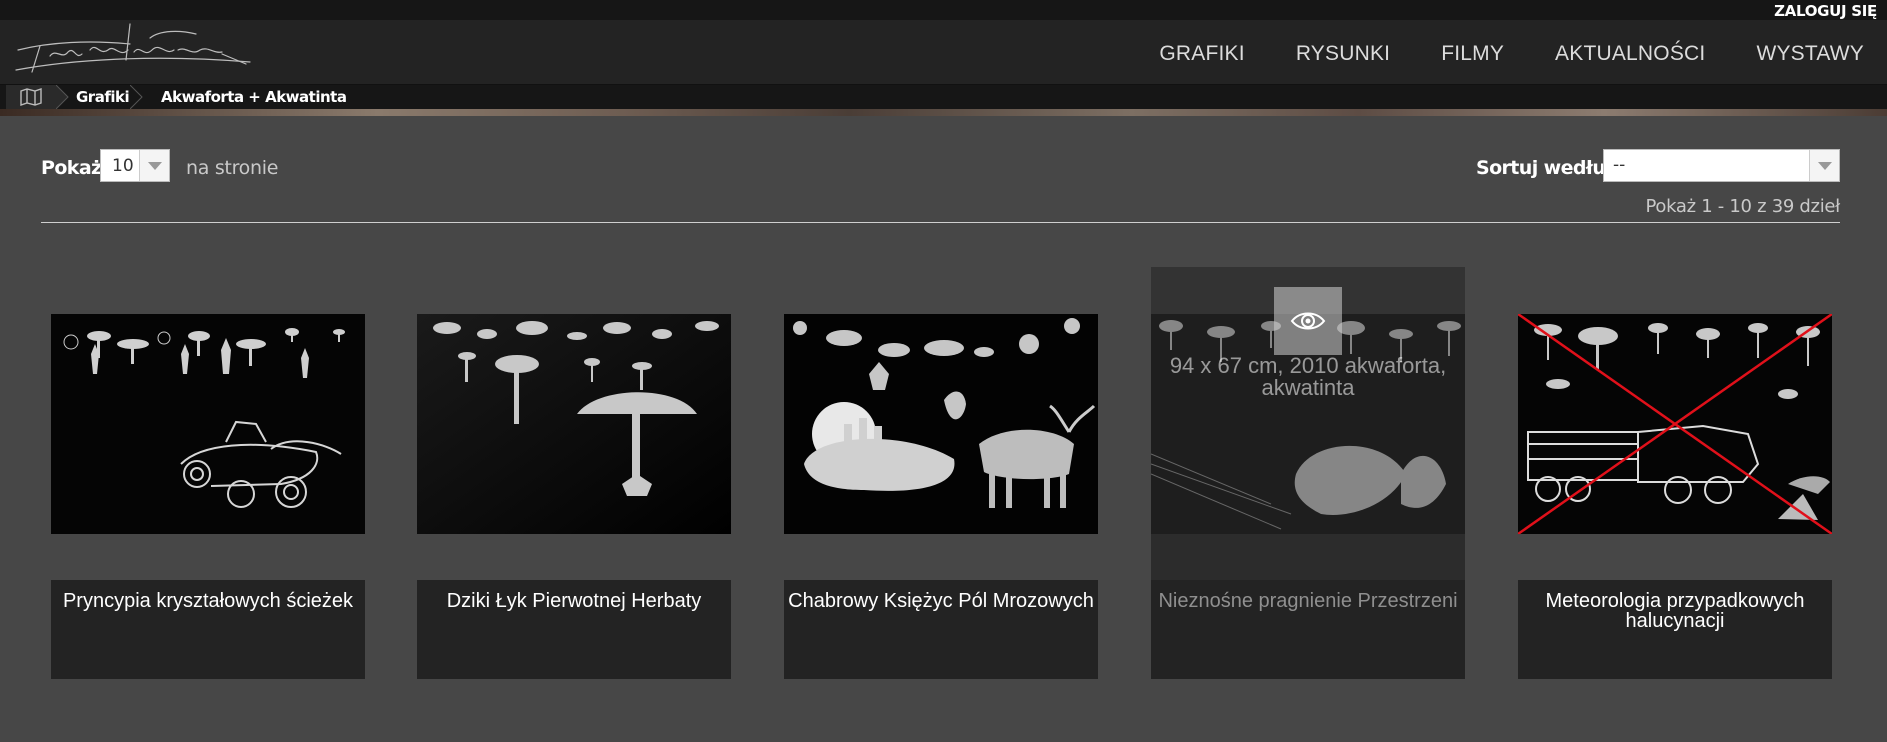 Image resolution: width=1887 pixels, height=742 pixels. Describe the element at coordinates (1742, 206) in the screenshot. I see `result-count: Pokaż 1 - 10 z 39 dzieł` at that location.